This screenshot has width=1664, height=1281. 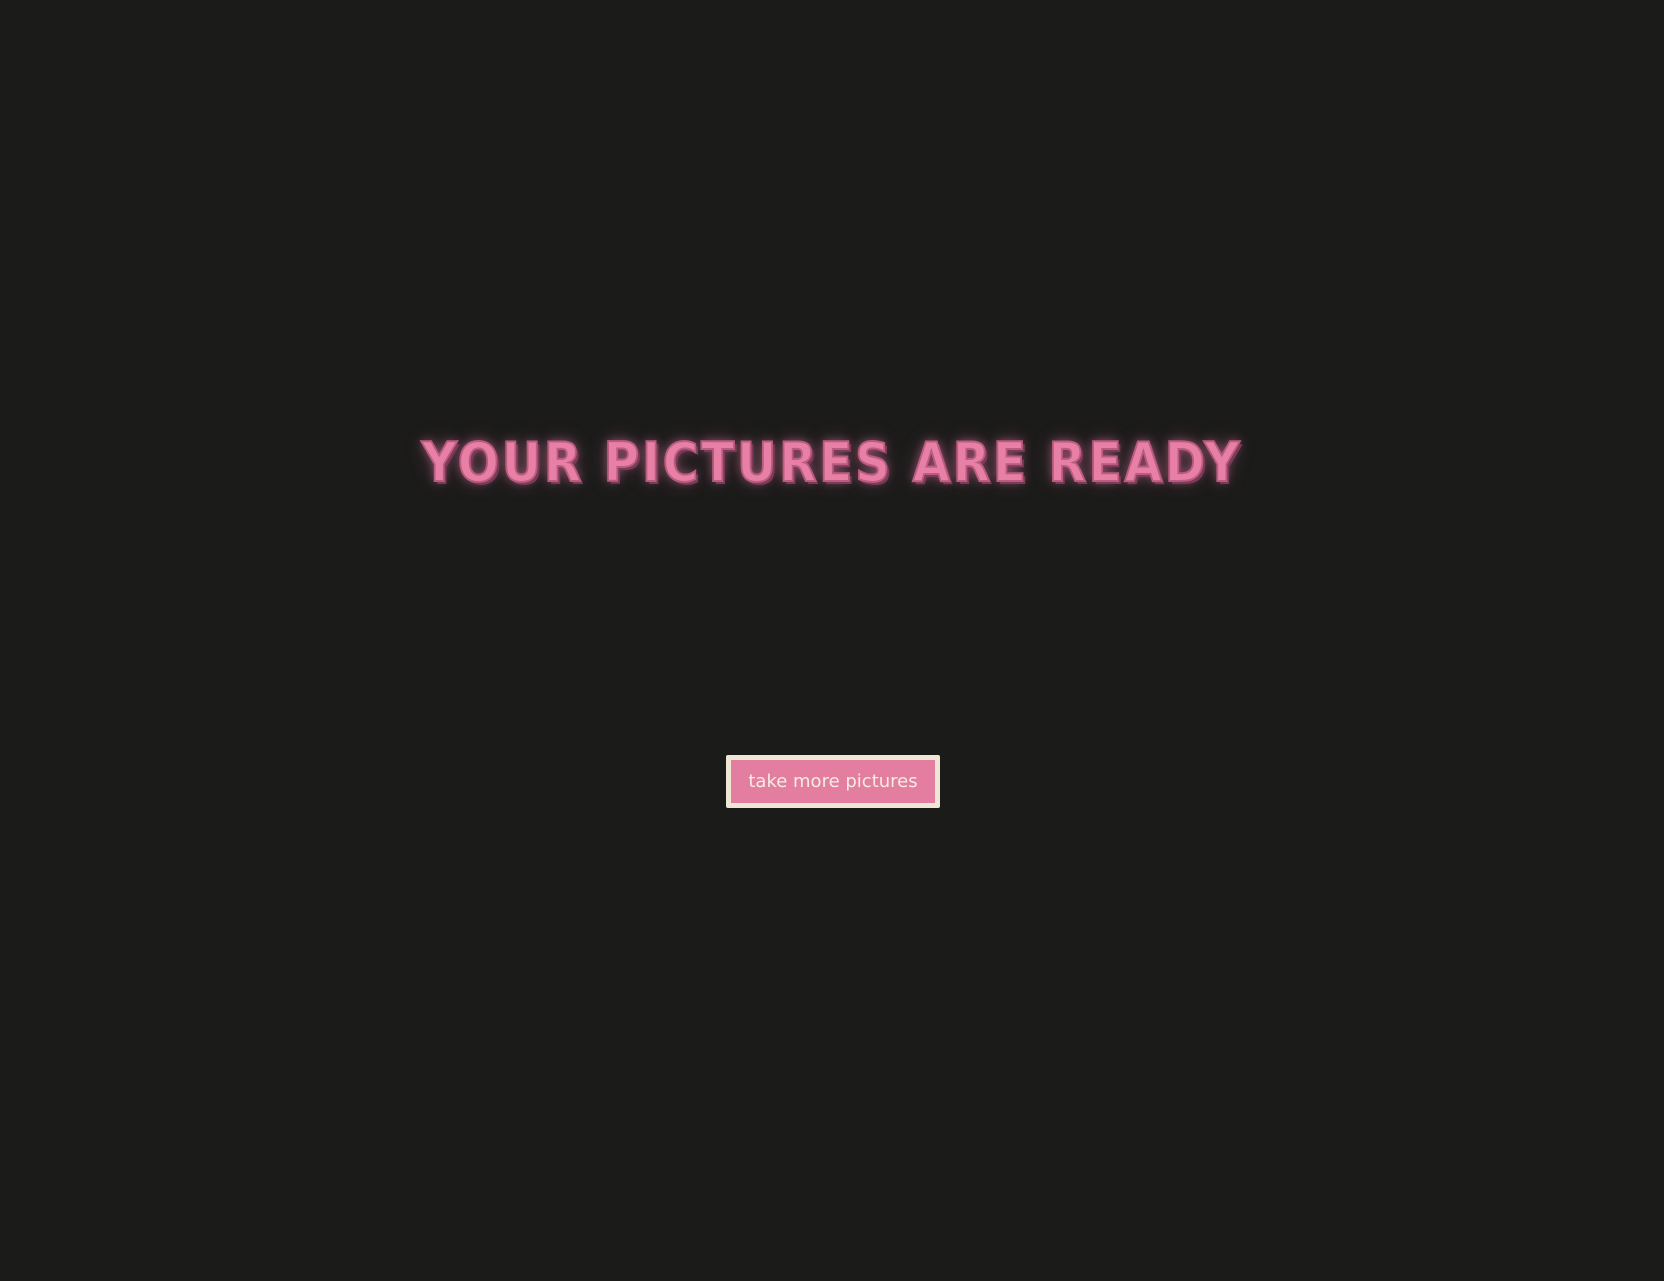 I want to click on action-container: take more pictures, so click(x=832, y=781).